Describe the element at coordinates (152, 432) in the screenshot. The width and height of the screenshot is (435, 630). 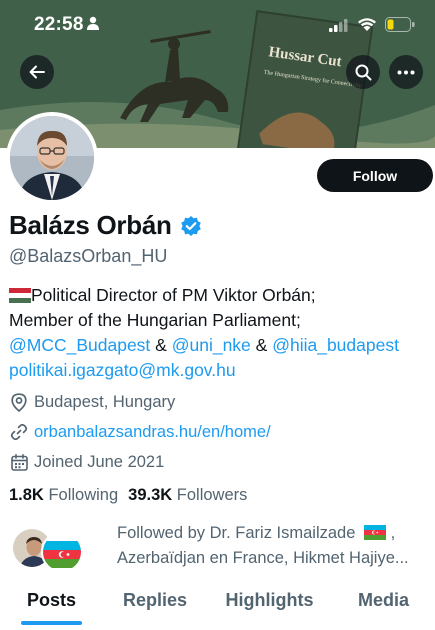
I see `website-link: orbanbalazsandras.hu/en/home/` at that location.